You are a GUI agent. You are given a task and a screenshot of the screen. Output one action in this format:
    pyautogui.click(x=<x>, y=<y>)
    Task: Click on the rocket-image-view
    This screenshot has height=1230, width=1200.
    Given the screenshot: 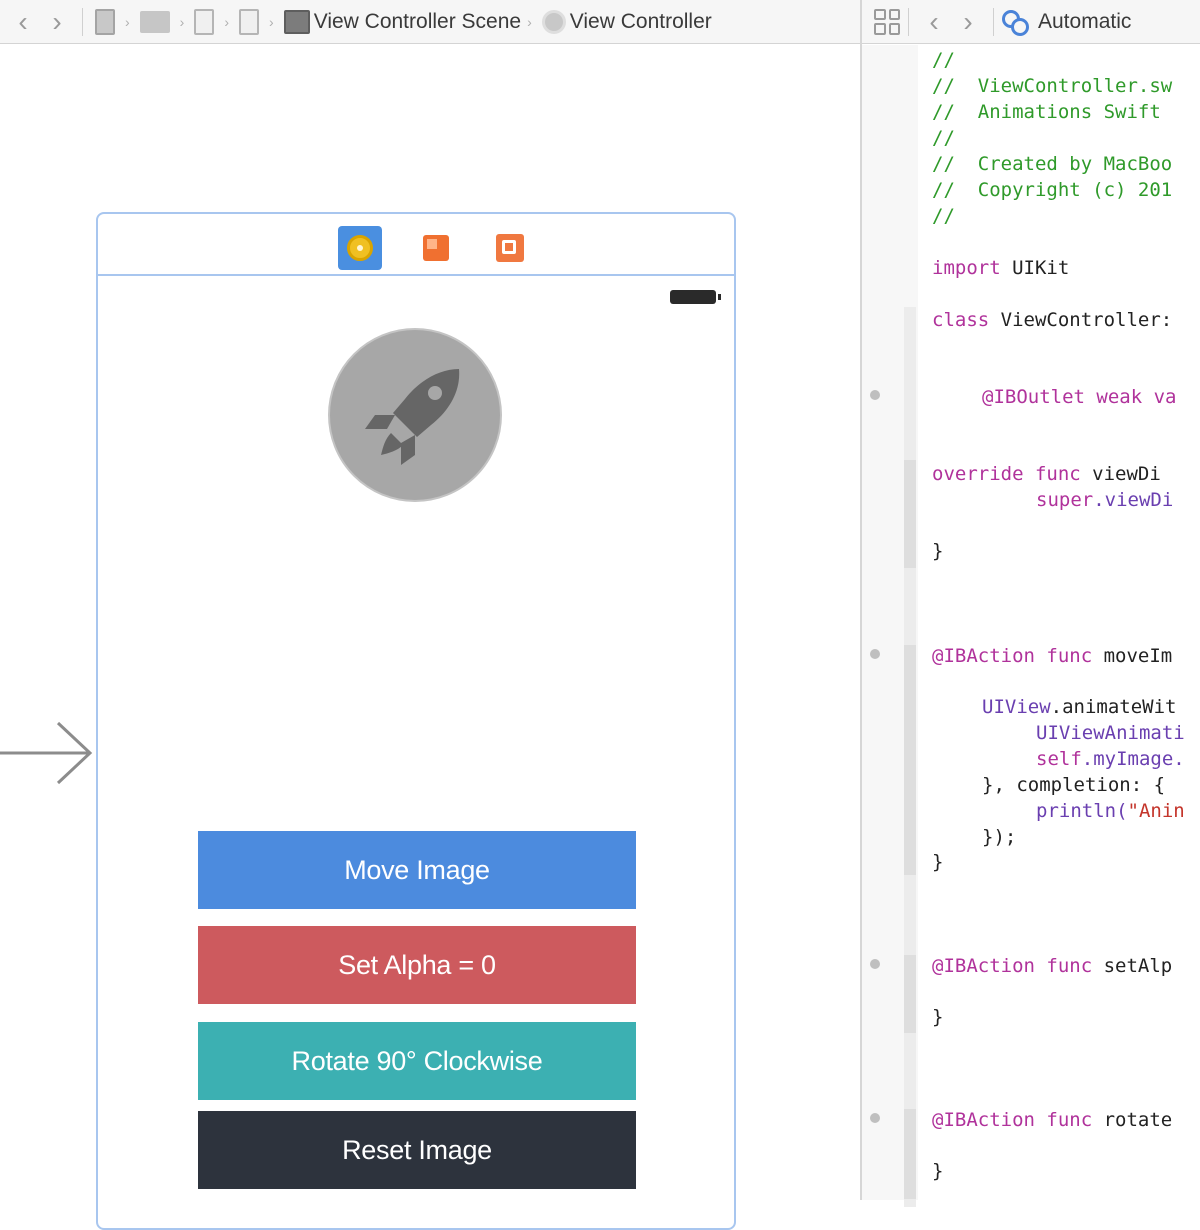 What is the action you would take?
    pyautogui.click(x=415, y=415)
    